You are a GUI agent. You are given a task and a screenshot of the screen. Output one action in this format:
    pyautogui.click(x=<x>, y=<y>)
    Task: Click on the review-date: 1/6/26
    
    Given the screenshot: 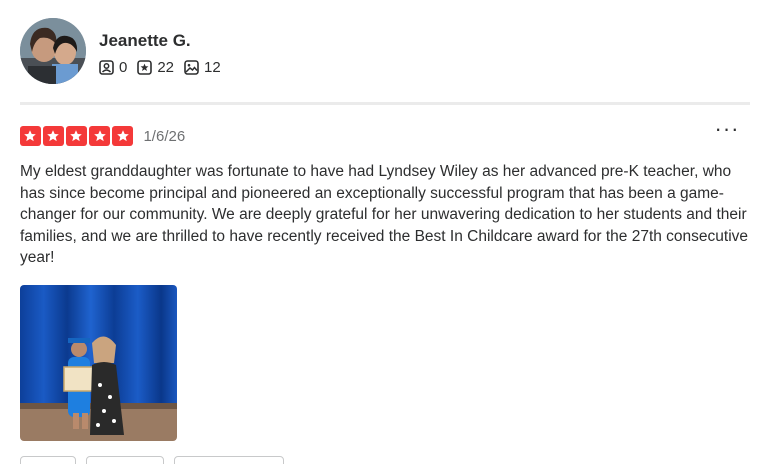 What is the action you would take?
    pyautogui.click(x=164, y=136)
    